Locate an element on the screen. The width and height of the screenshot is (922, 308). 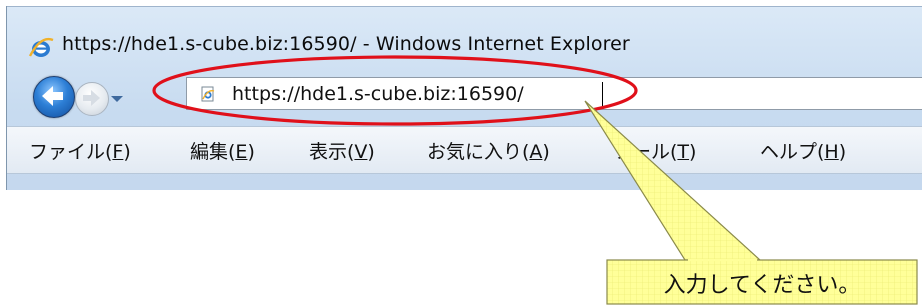
ie-logo-icon is located at coordinates (41, 47).